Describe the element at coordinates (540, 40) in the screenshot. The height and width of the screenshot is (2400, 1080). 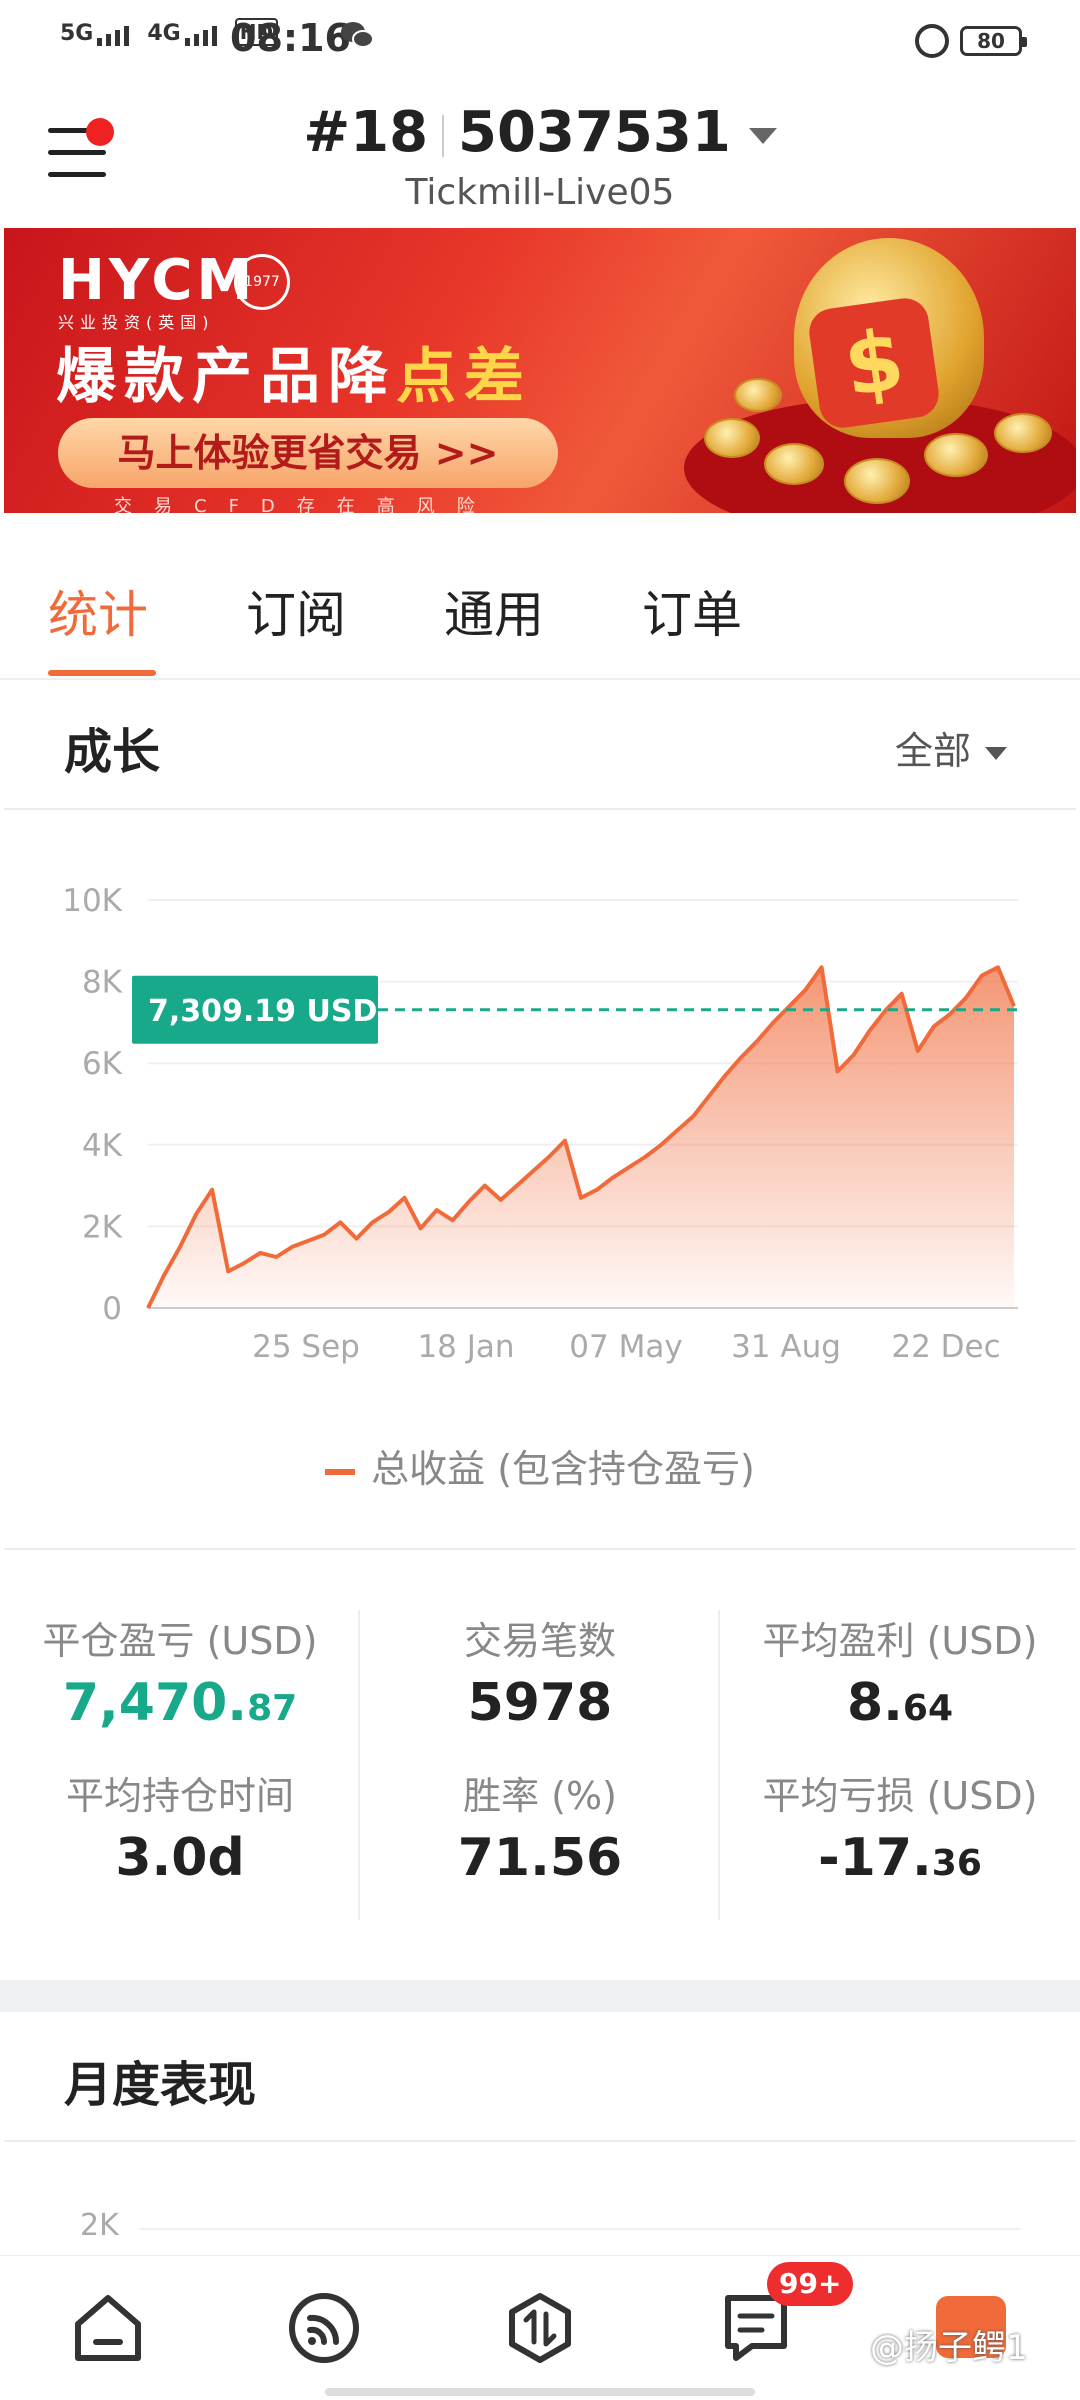
I see `status-bar: 5G 4G HD 08:16 80` at that location.